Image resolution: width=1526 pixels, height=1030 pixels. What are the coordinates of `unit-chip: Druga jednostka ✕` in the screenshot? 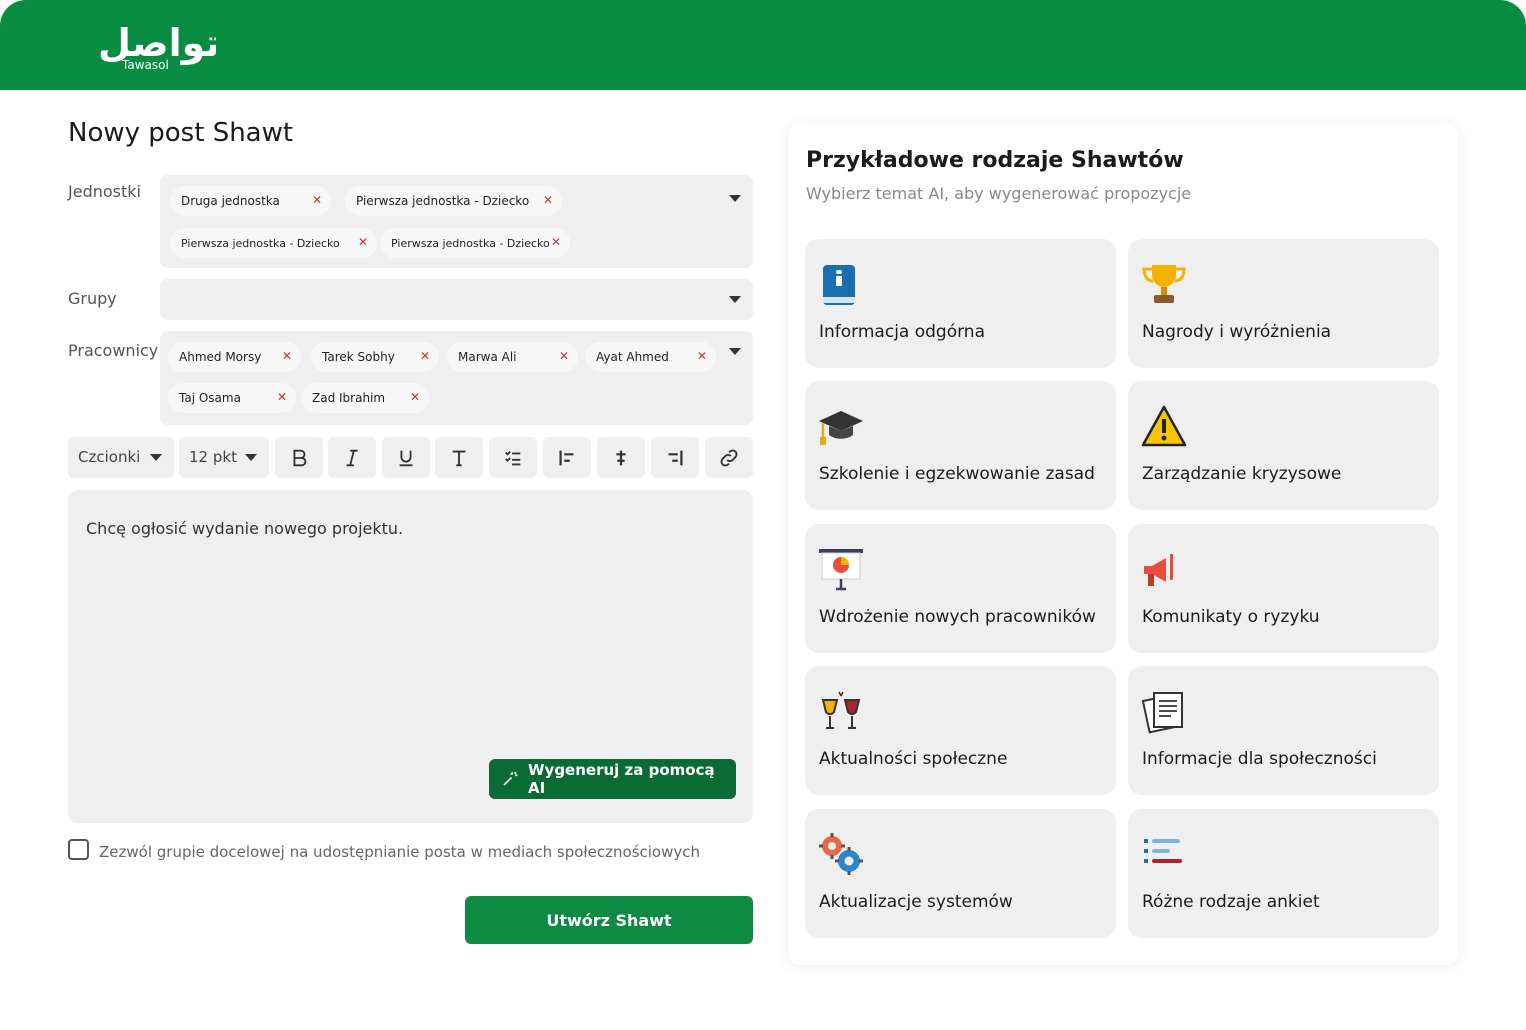 It's located at (250, 201).